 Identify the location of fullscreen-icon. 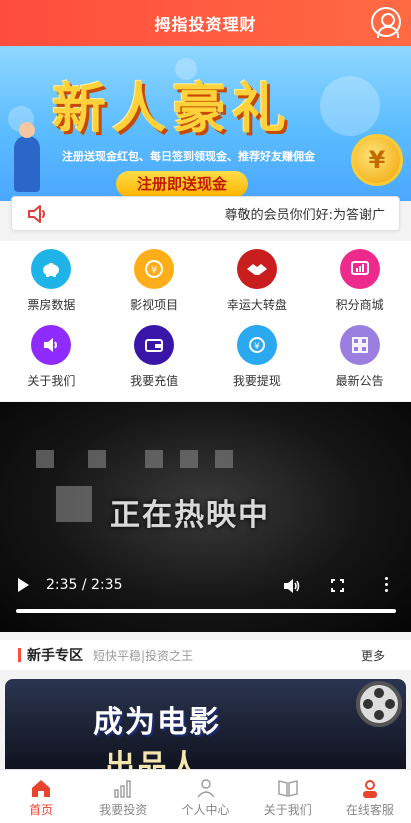
(337, 585).